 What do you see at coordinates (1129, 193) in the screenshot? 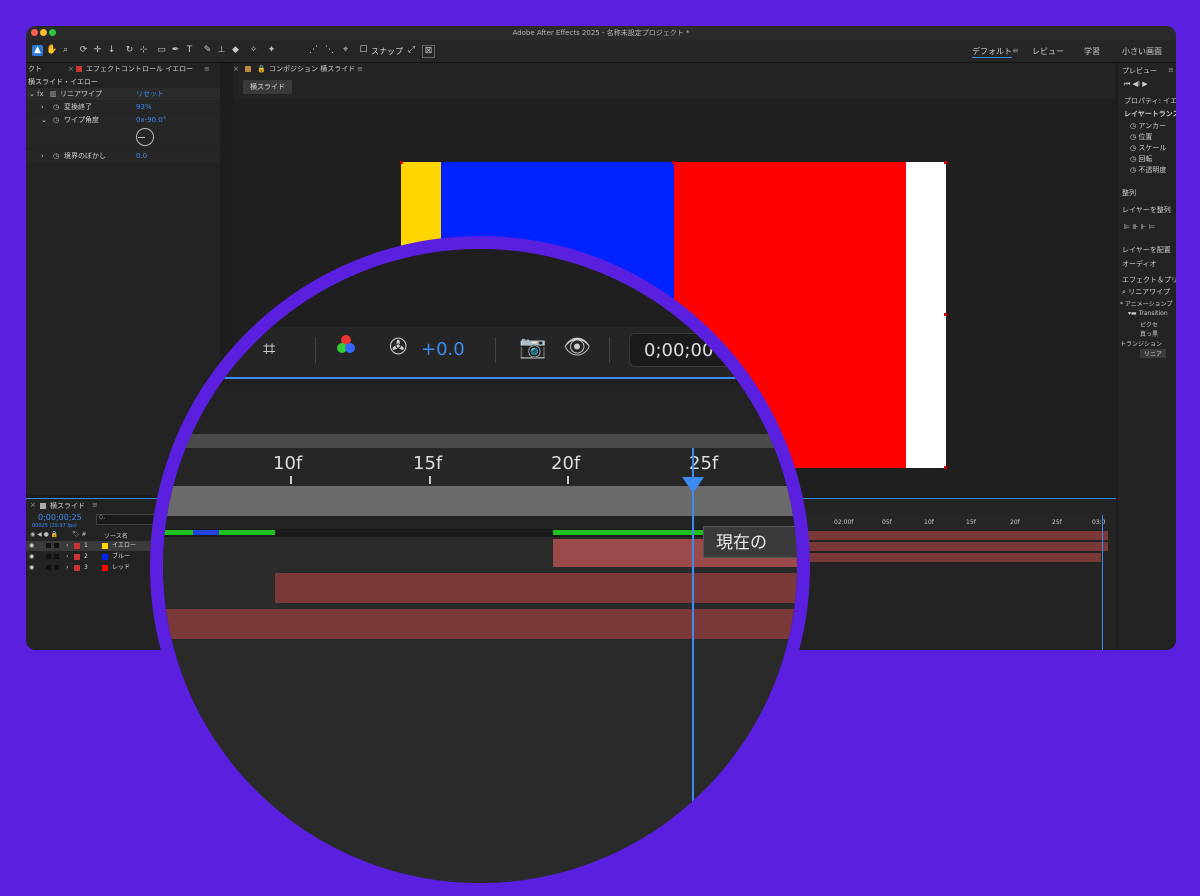
I see `align-tab: 整列` at bounding box center [1129, 193].